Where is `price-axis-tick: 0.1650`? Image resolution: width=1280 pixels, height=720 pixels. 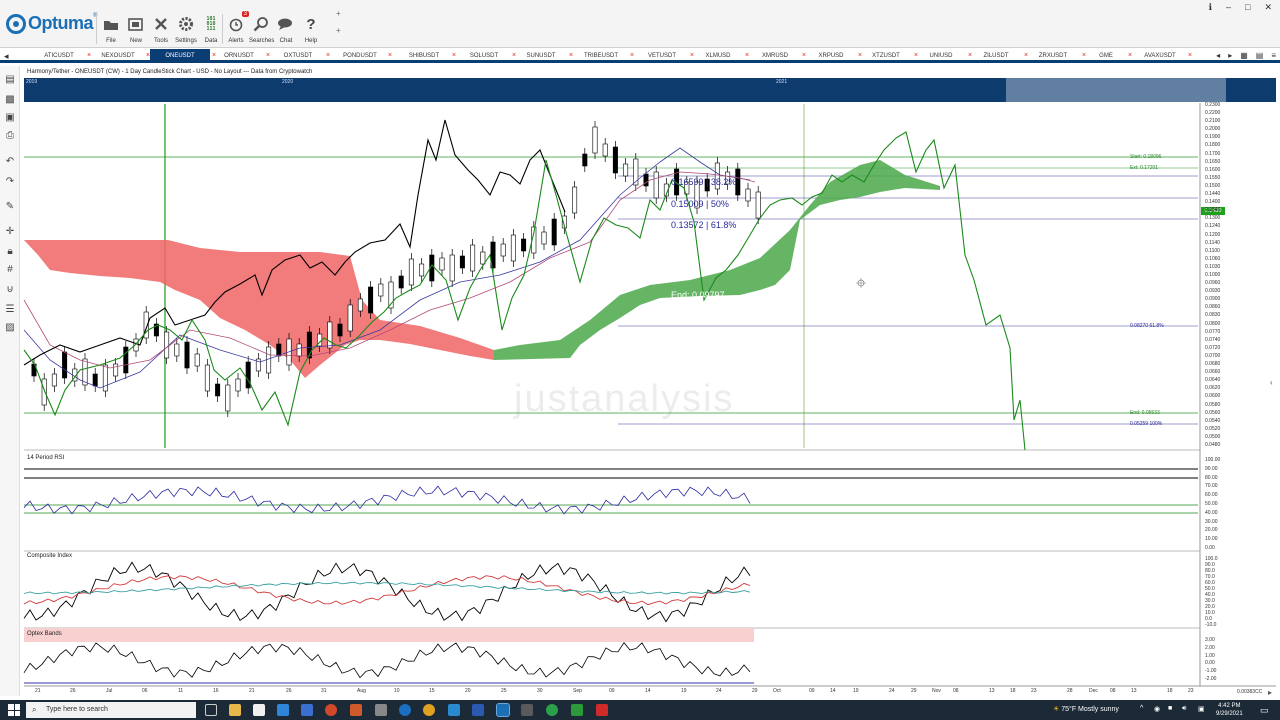 price-axis-tick: 0.1650 is located at coordinates (1213, 161).